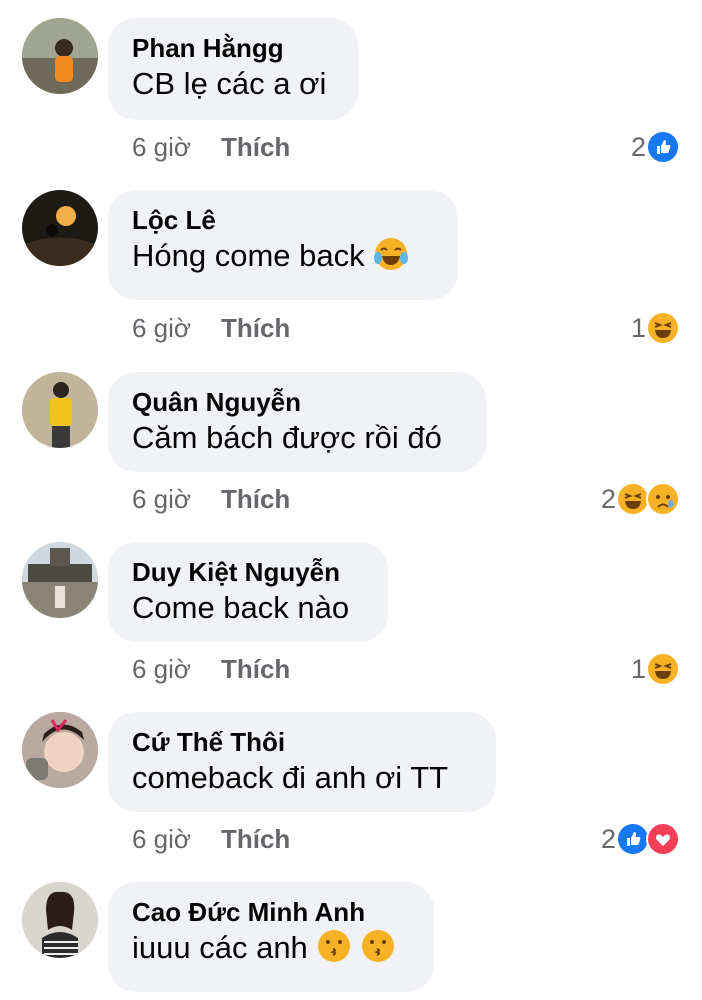 The image size is (702, 1000). Describe the element at coordinates (241, 607) in the screenshot. I see `comment-text: Come back nào` at that location.